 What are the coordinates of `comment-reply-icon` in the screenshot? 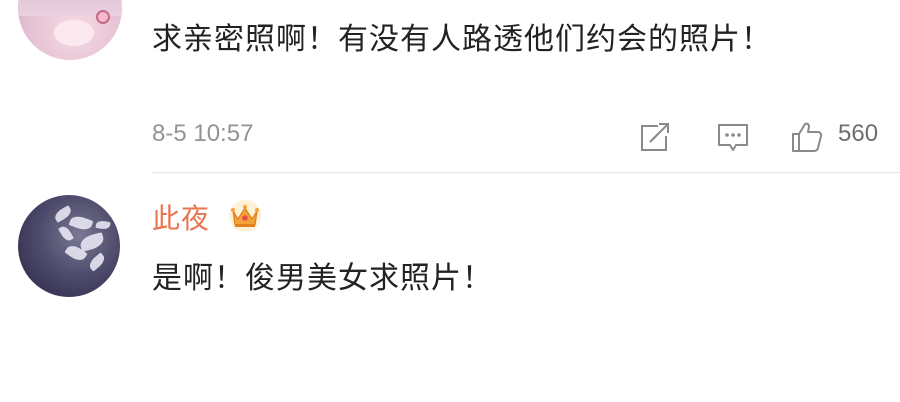 It's located at (733, 137).